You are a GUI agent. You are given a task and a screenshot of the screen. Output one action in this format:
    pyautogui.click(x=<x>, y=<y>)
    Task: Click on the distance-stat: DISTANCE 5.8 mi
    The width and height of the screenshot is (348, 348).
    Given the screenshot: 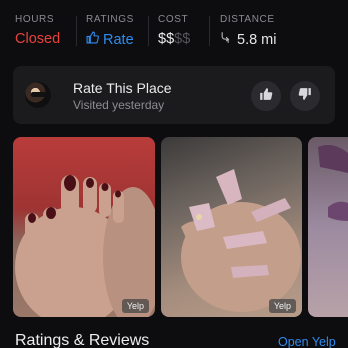 What is the action you would take?
    pyautogui.click(x=248, y=31)
    